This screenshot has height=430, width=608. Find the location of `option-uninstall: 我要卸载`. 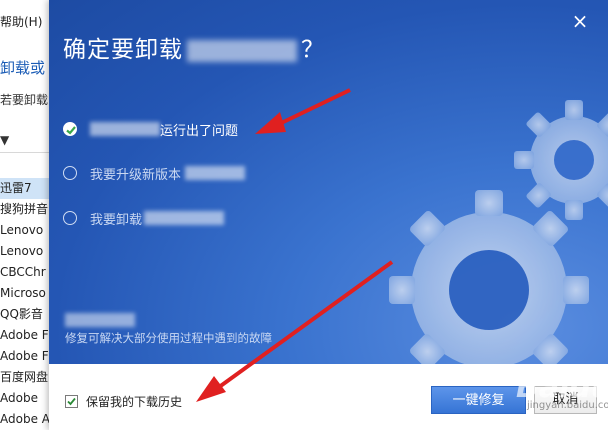

option-uninstall: 我要卸载 is located at coordinates (144, 218).